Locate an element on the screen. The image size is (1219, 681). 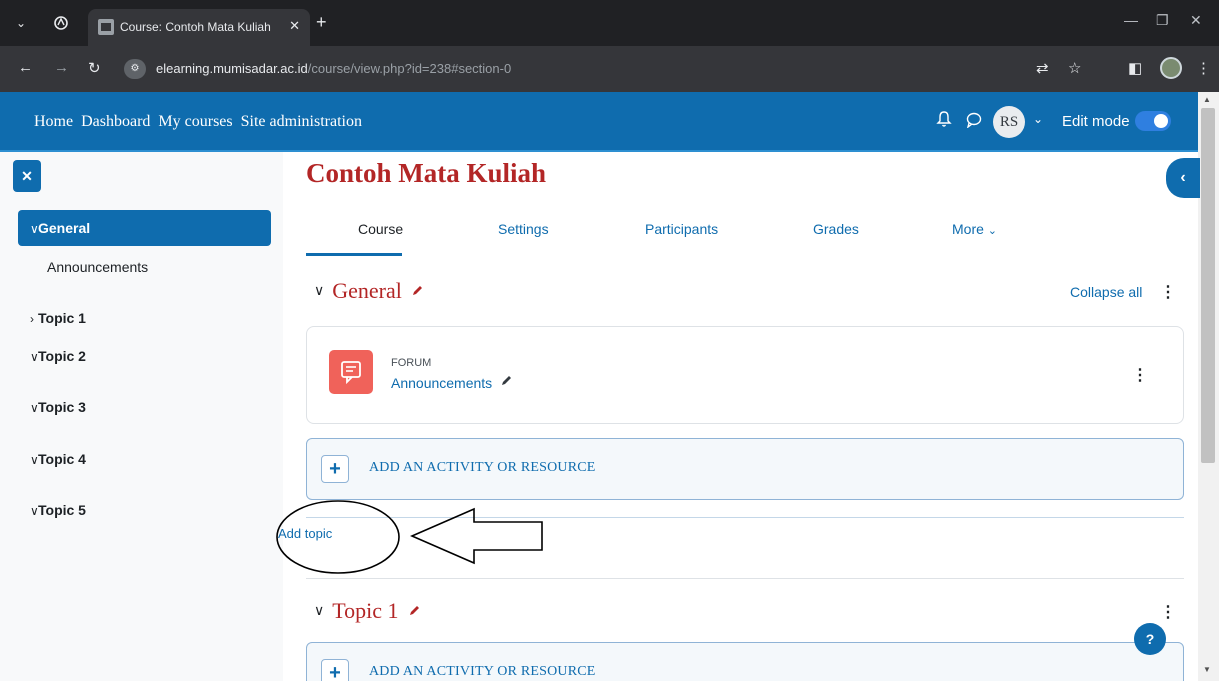
collapse-all-link: Collapse all is located at coordinates (1106, 292).